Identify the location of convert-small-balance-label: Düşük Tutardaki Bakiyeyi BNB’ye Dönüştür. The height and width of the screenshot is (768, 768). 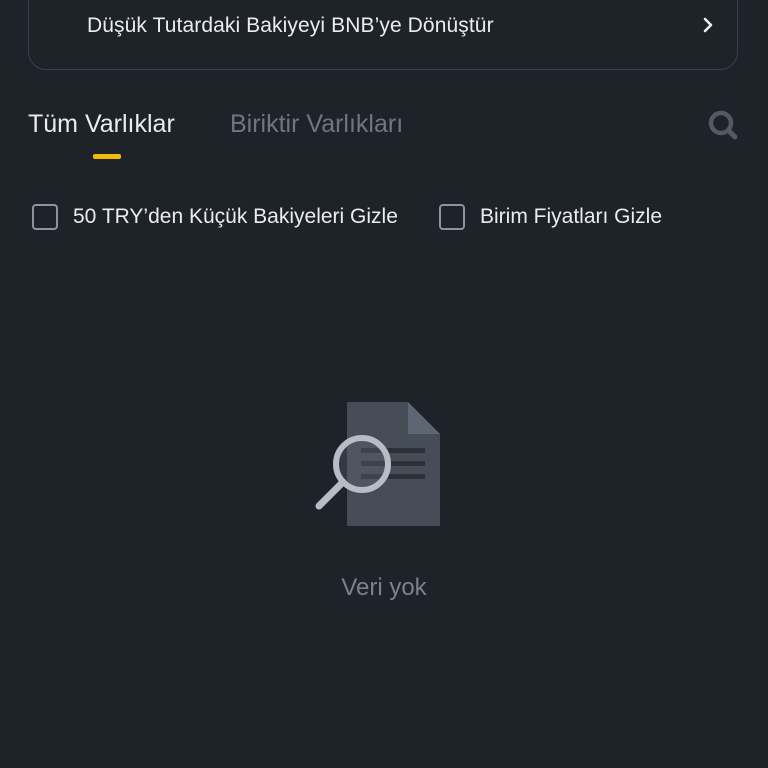
(290, 25).